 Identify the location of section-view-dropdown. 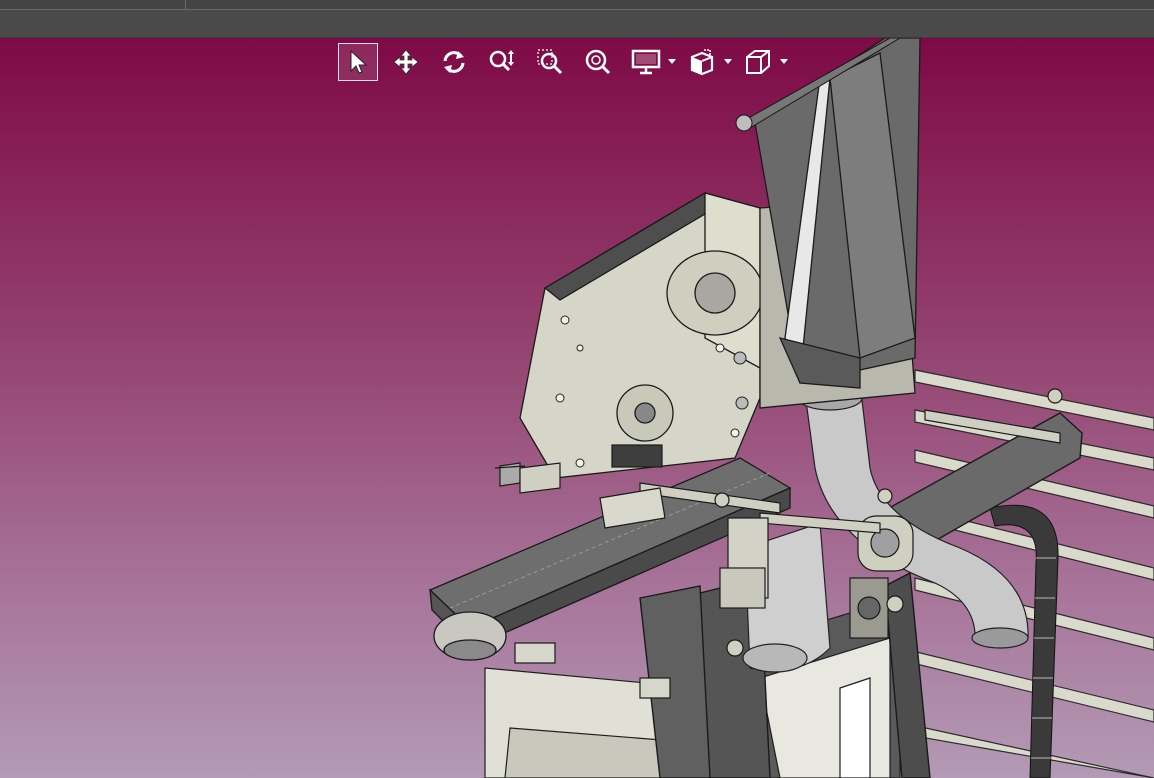
(728, 62).